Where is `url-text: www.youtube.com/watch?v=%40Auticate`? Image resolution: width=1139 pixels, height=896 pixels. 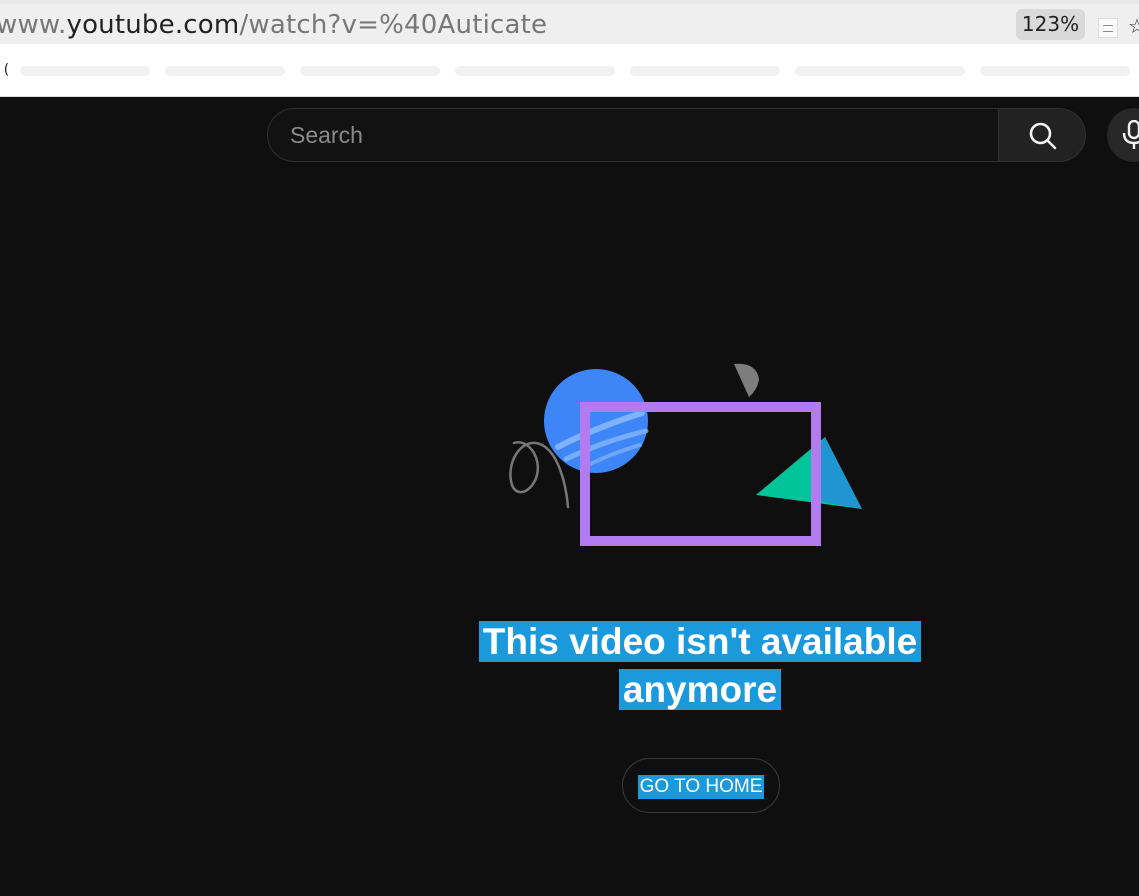 url-text: www.youtube.com/watch?v=%40Auticate is located at coordinates (273, 25).